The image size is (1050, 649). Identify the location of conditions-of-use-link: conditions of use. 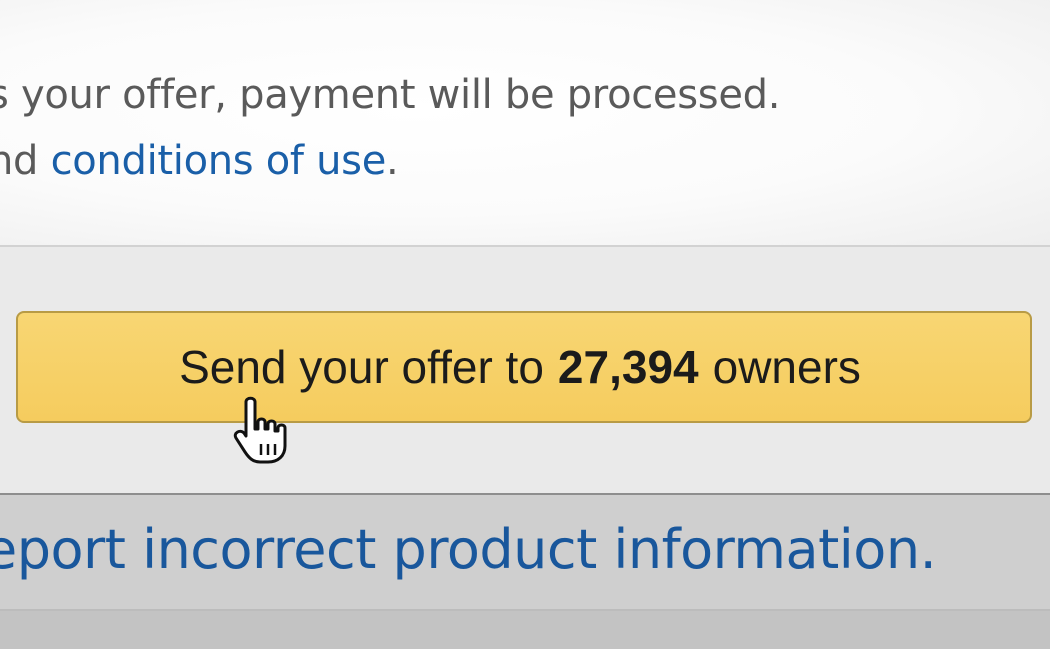
(219, 161).